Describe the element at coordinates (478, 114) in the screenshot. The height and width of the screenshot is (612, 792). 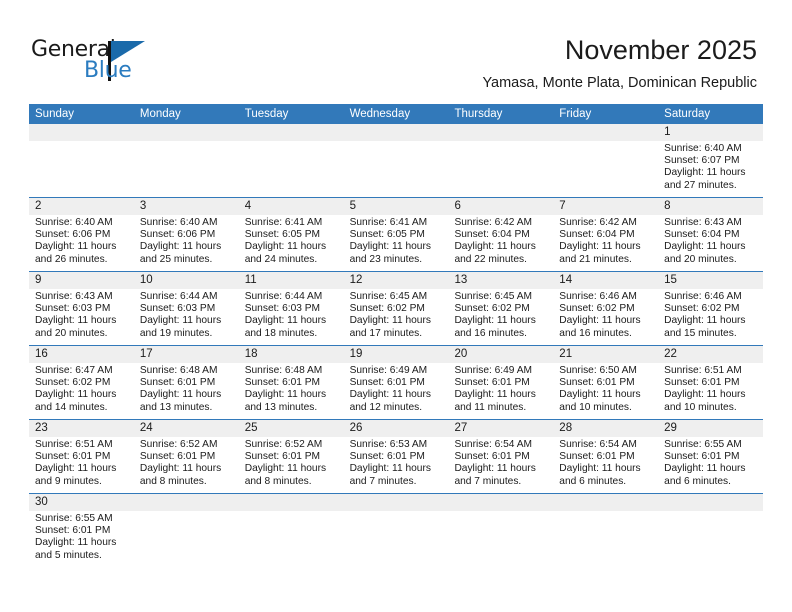
I see `weekday-header-thursday: Thursday` at that location.